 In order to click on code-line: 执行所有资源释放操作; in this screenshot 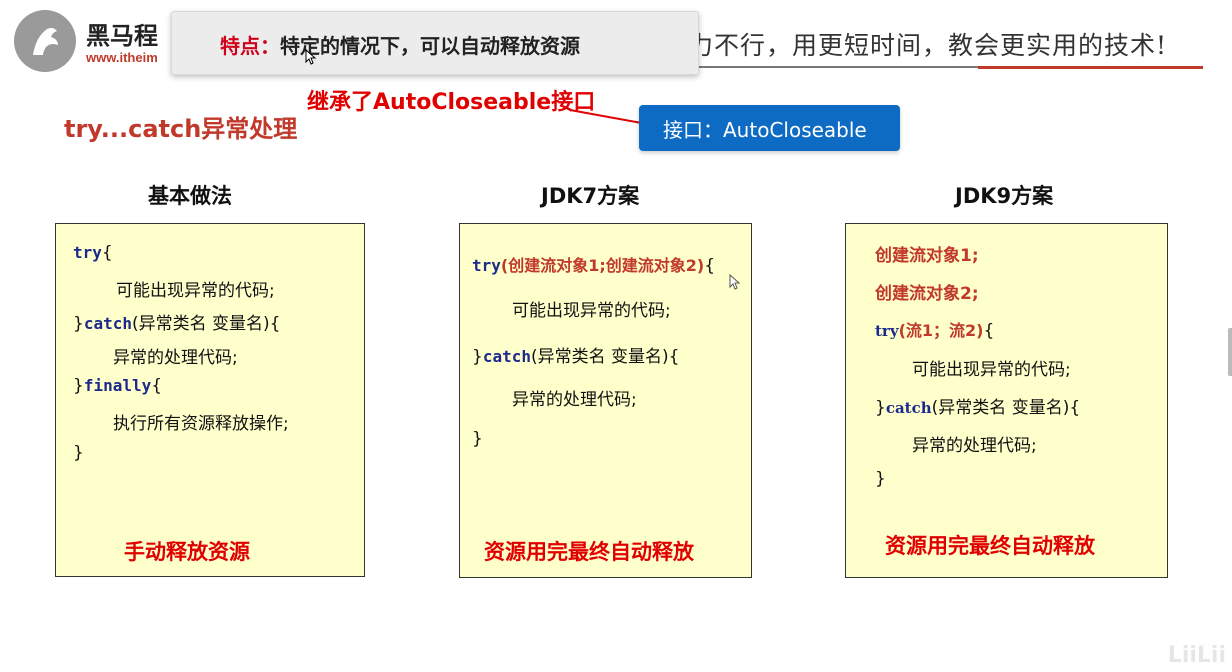, I will do `click(201, 424)`.